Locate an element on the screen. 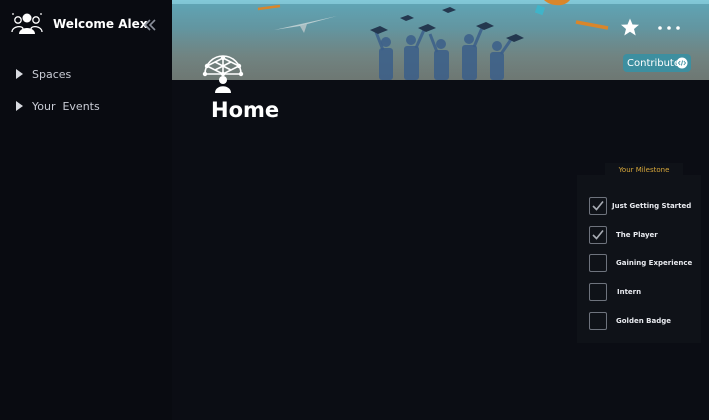 The width and height of the screenshot is (709, 420). sidebar-item-your-events: Your Events is located at coordinates (57, 106).